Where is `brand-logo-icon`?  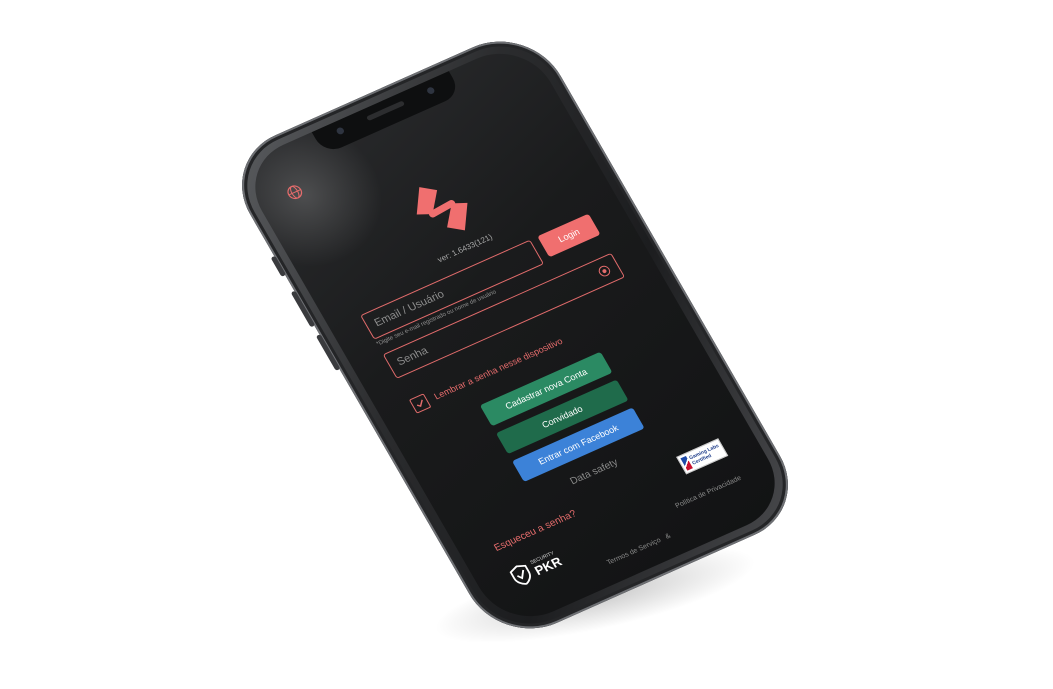 brand-logo-icon is located at coordinates (442, 209).